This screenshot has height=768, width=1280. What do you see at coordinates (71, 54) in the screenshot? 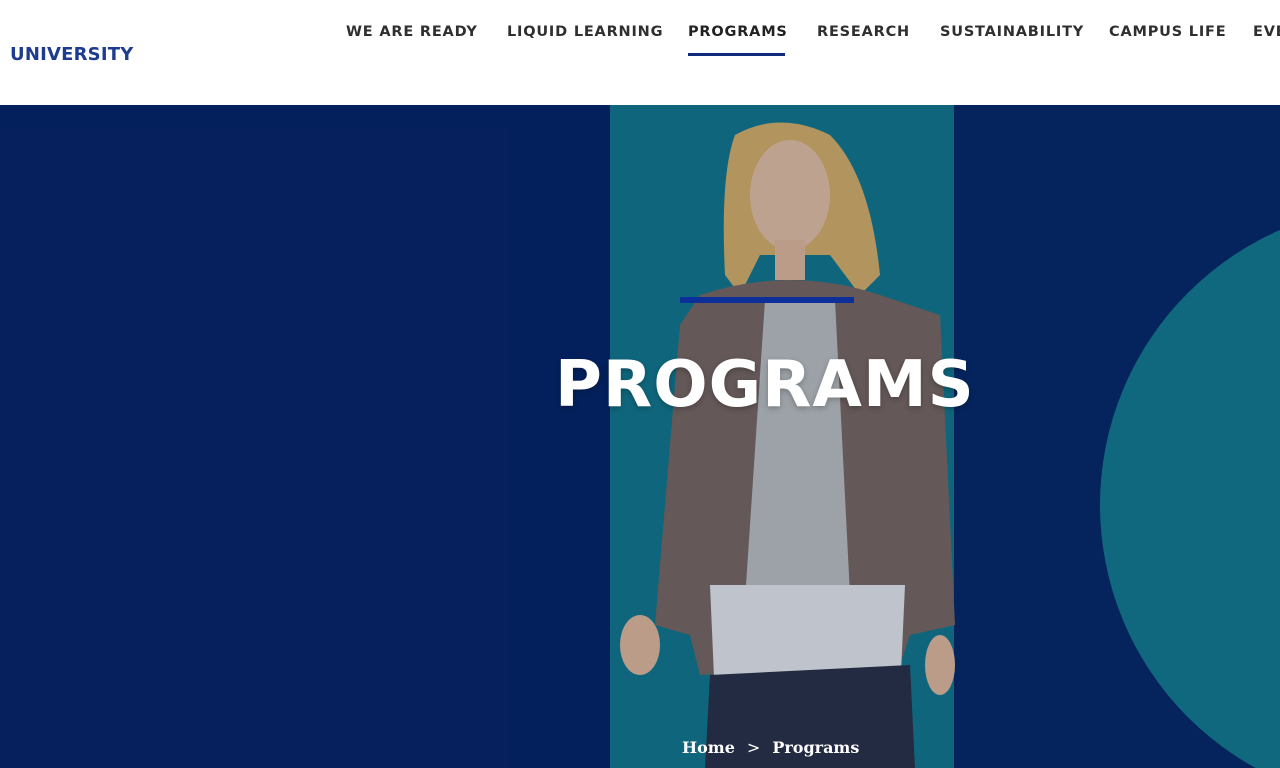
I see `university-logo: UNIVERSITY` at bounding box center [71, 54].